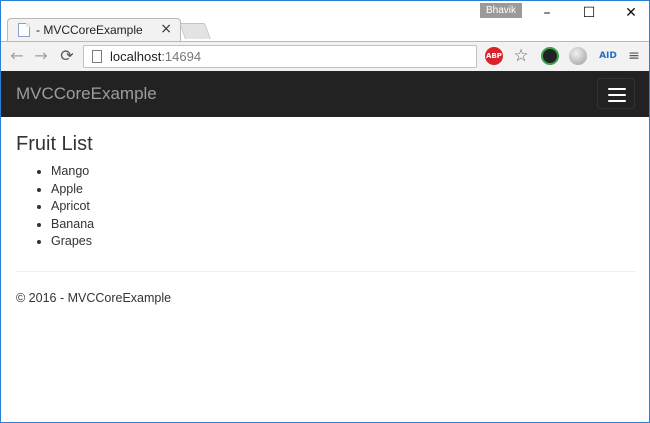  I want to click on page-favicon-icon, so click(24, 30).